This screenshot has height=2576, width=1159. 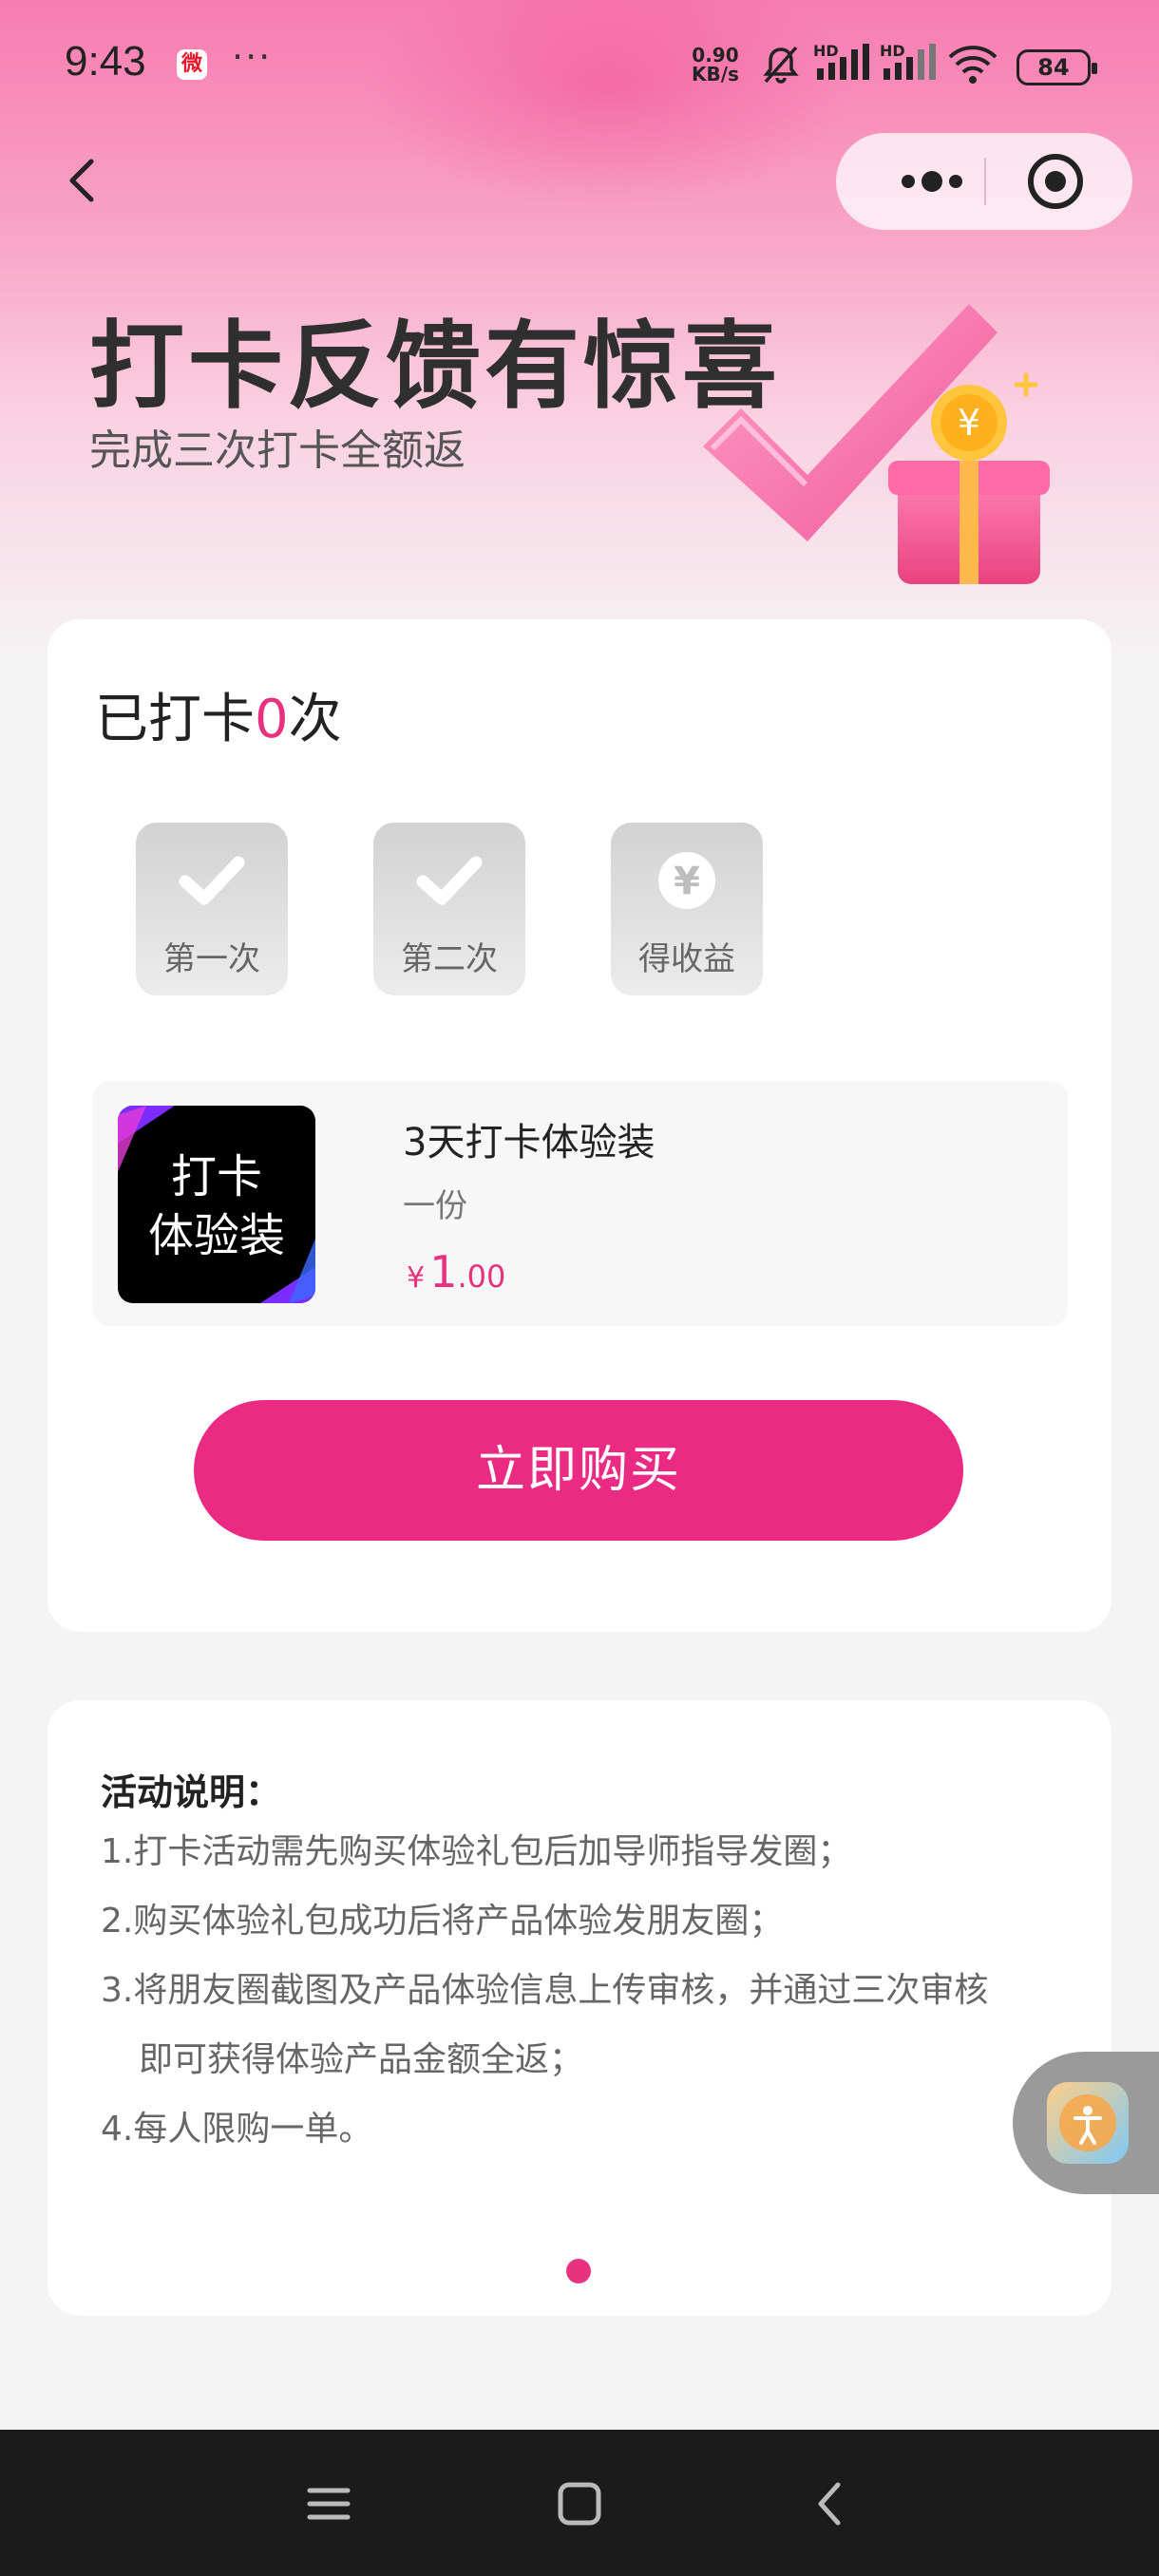 I want to click on step-earn: ¥ 得收益, so click(x=687, y=909).